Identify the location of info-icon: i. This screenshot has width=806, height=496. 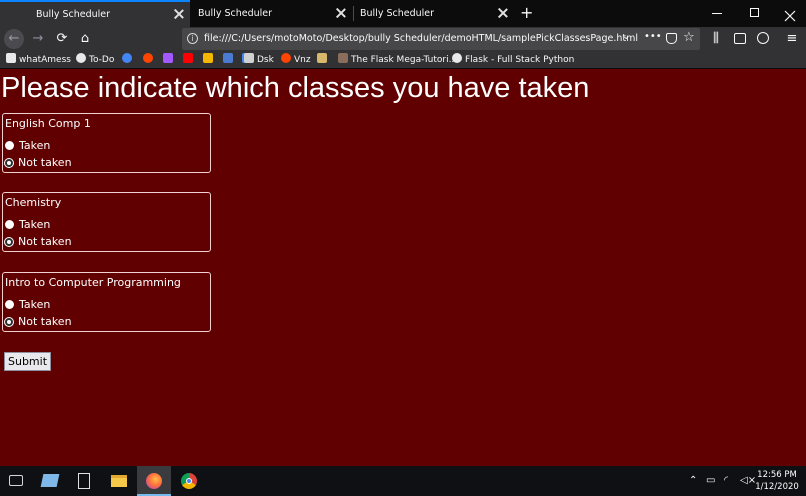
(192, 38).